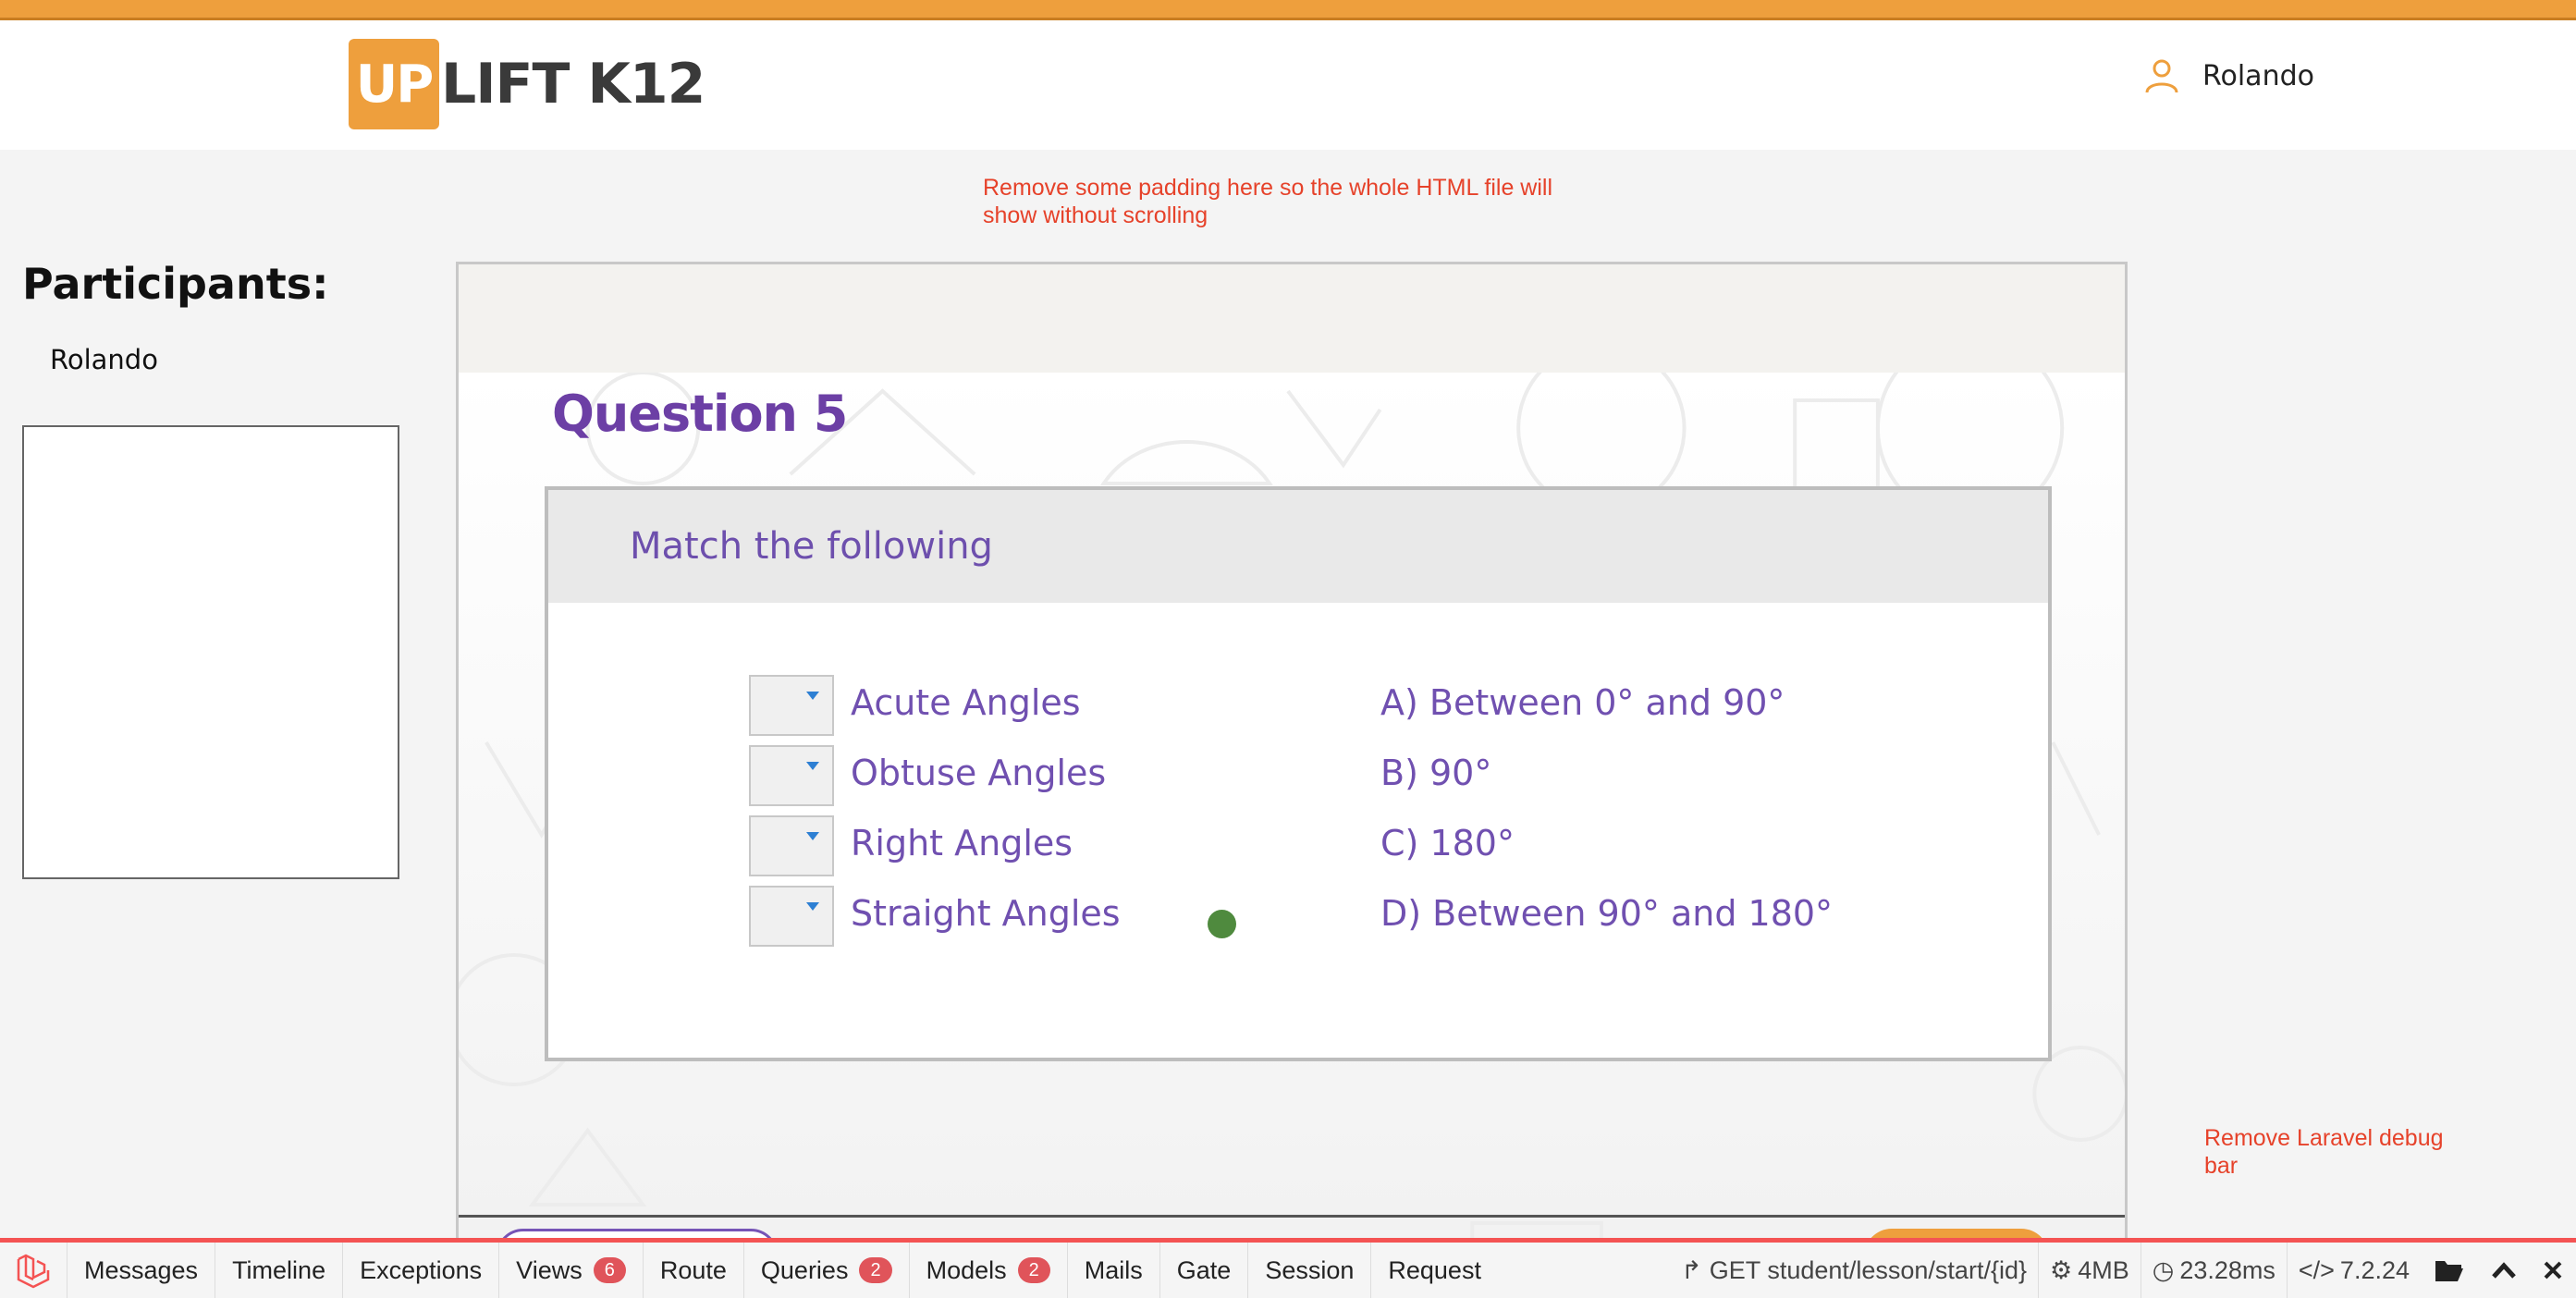 The height and width of the screenshot is (1298, 2576). What do you see at coordinates (1298, 918) in the screenshot?
I see `match-row: Straight Angles D) Between 90° and 180°` at bounding box center [1298, 918].